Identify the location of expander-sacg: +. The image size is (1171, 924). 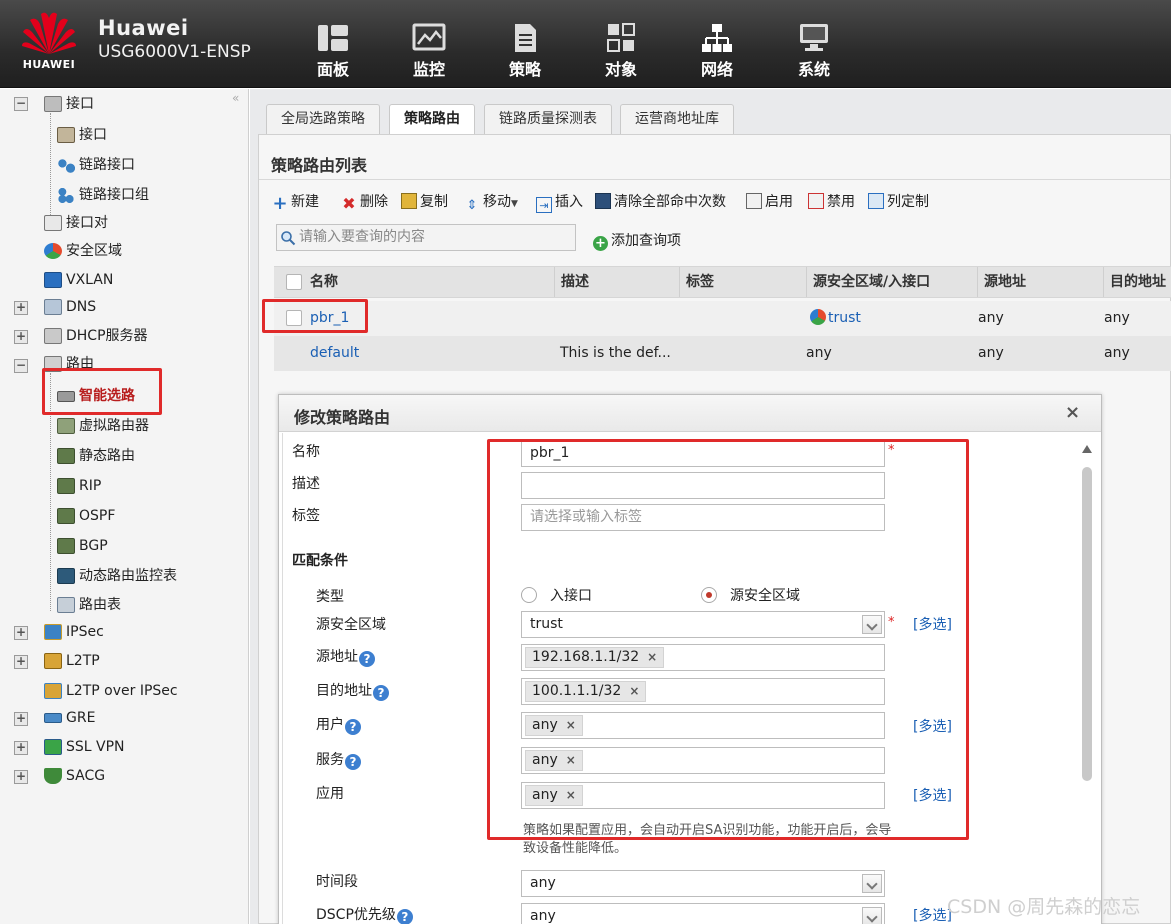
(21, 777).